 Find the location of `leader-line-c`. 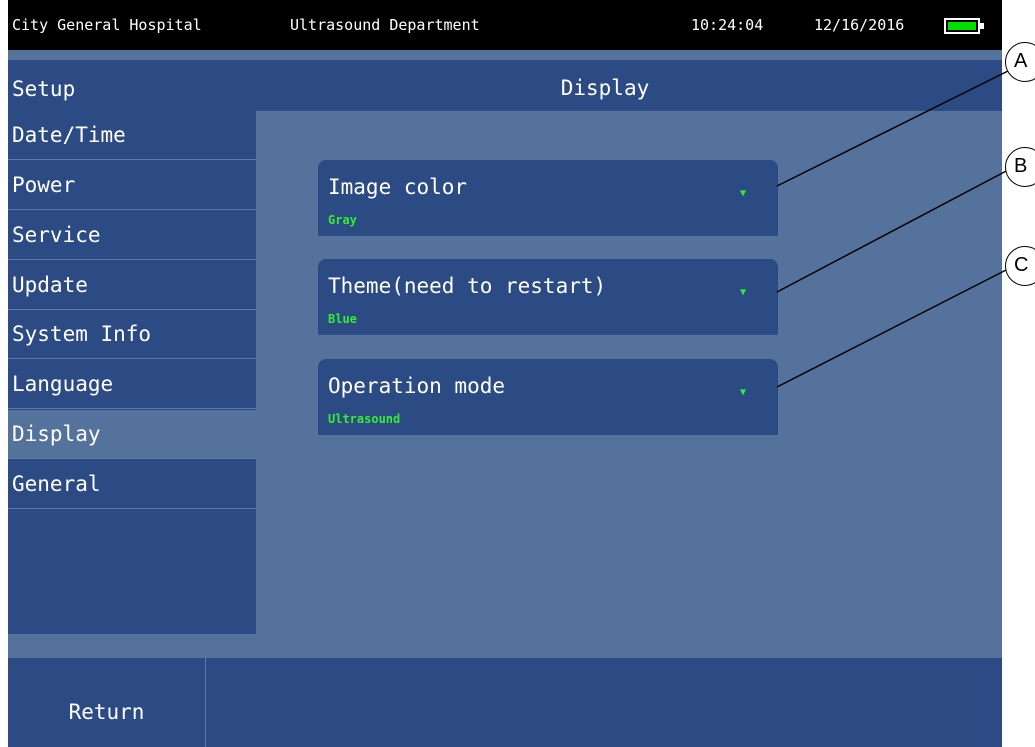

leader-line-c is located at coordinates (893, 327).